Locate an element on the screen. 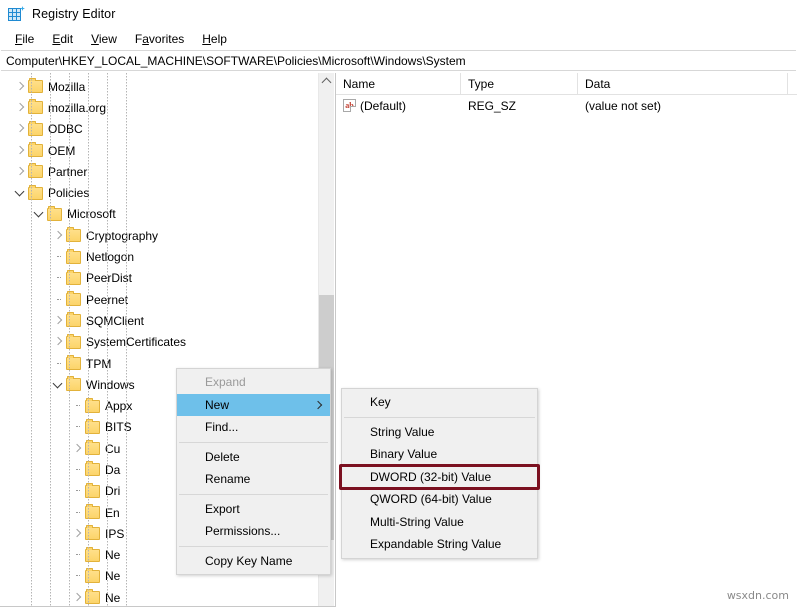 This screenshot has width=797, height=607. context-menu-item-copy-key-name: Copy Key Name is located at coordinates (253, 561).